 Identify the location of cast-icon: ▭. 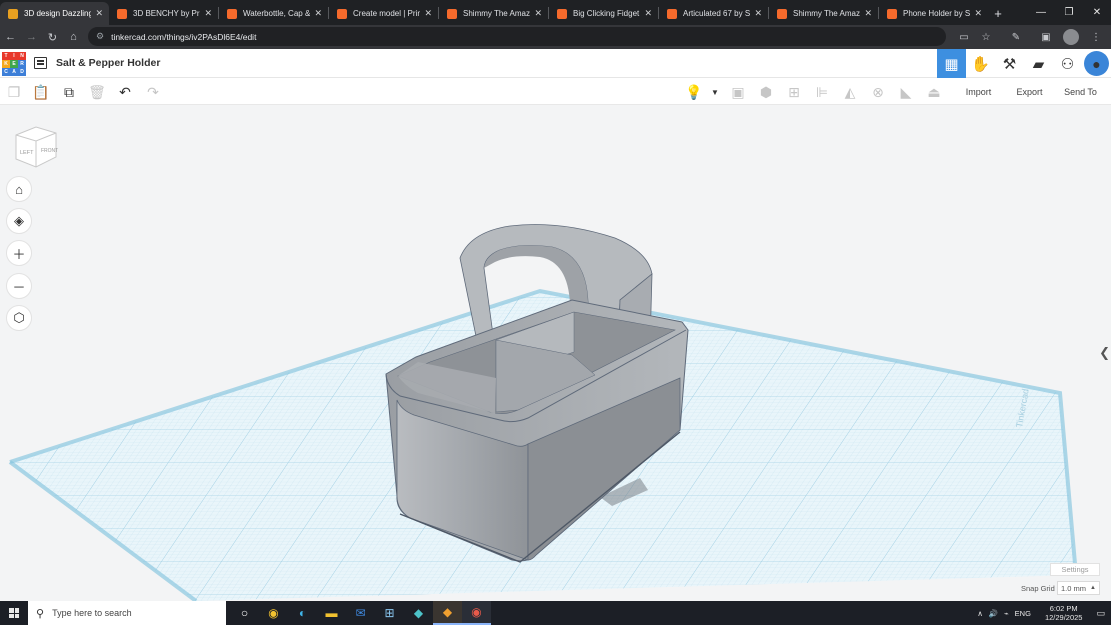
(964, 37).